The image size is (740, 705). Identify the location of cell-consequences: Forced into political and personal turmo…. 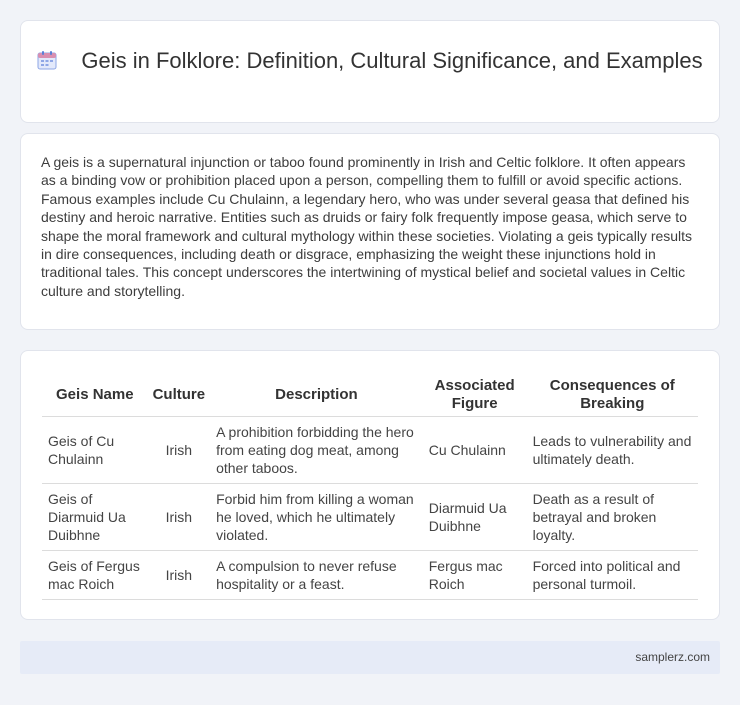
(612, 575).